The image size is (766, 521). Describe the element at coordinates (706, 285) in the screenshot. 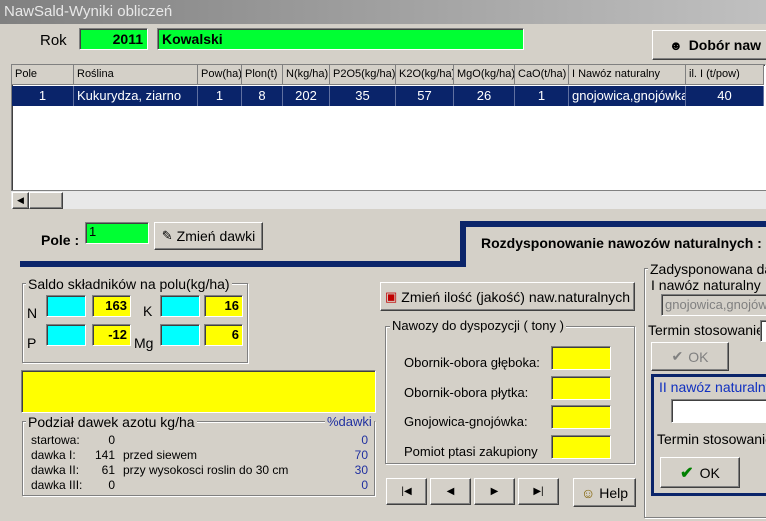

I see `i-nawoz-label: I nawóz naturalny` at that location.